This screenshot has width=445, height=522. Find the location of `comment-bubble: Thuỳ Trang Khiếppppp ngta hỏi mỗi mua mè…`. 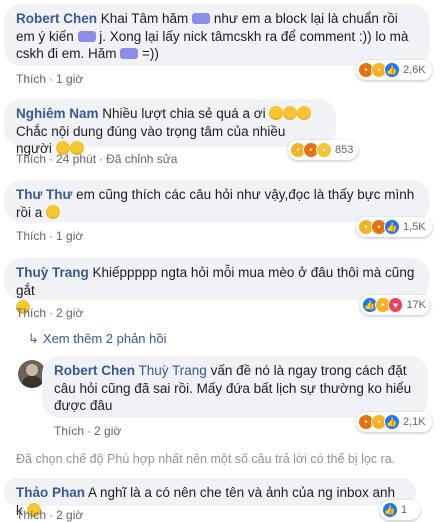

comment-bubble: Thuỳ Trang Khiếppppp ngta hỏi mỗi mua mè… is located at coordinates (217, 286).